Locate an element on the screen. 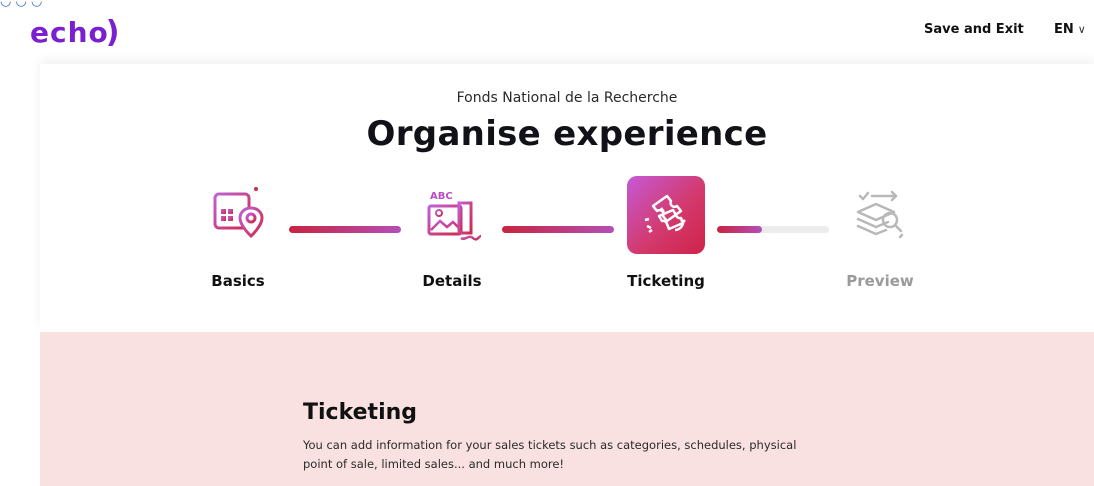  save-and-exit-button: Save and Exit is located at coordinates (974, 29).